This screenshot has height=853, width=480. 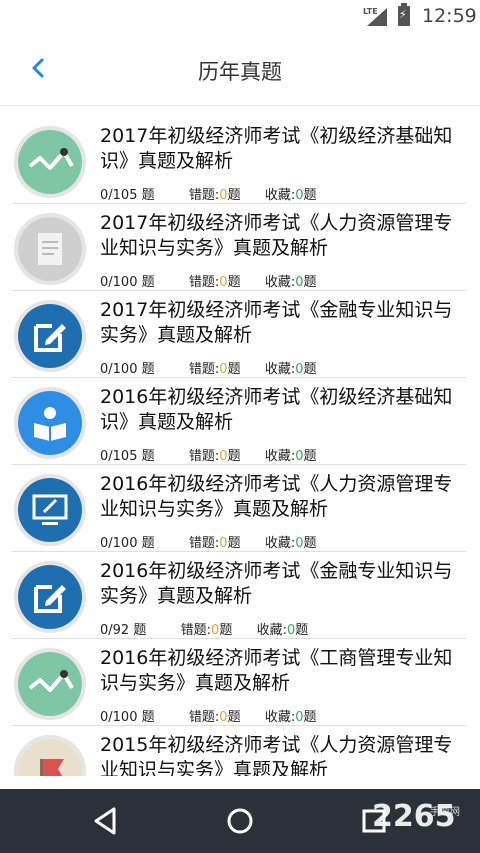 What do you see at coordinates (50, 755) in the screenshot?
I see `flag-icon` at bounding box center [50, 755].